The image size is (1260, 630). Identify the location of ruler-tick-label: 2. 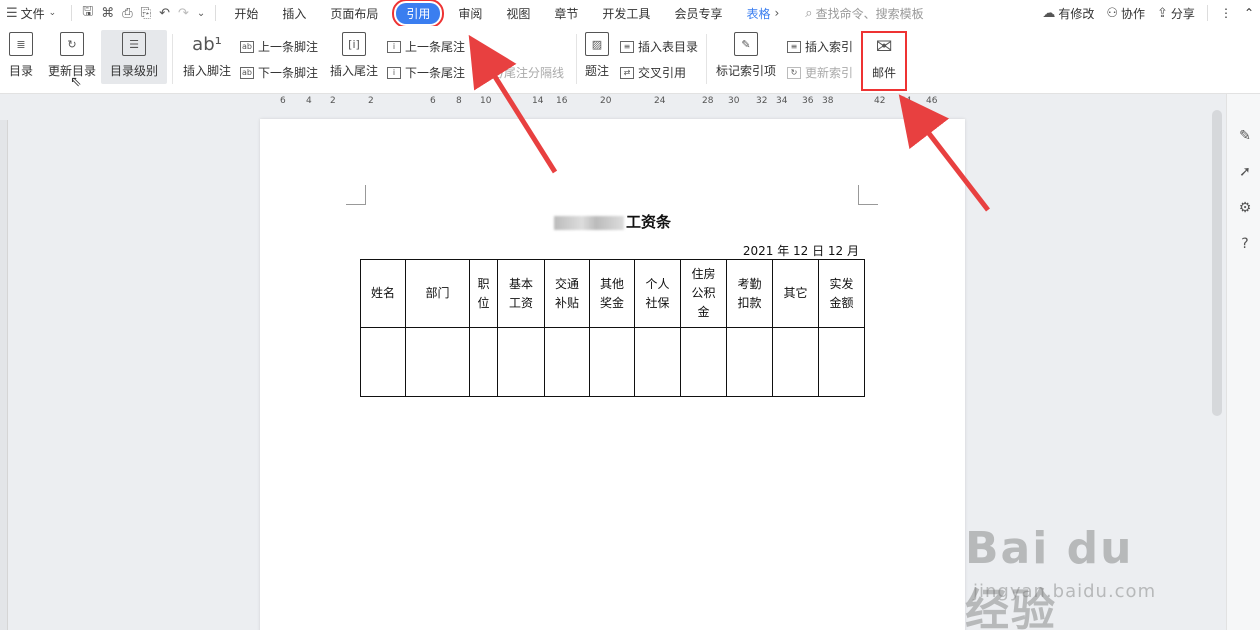
(371, 101).